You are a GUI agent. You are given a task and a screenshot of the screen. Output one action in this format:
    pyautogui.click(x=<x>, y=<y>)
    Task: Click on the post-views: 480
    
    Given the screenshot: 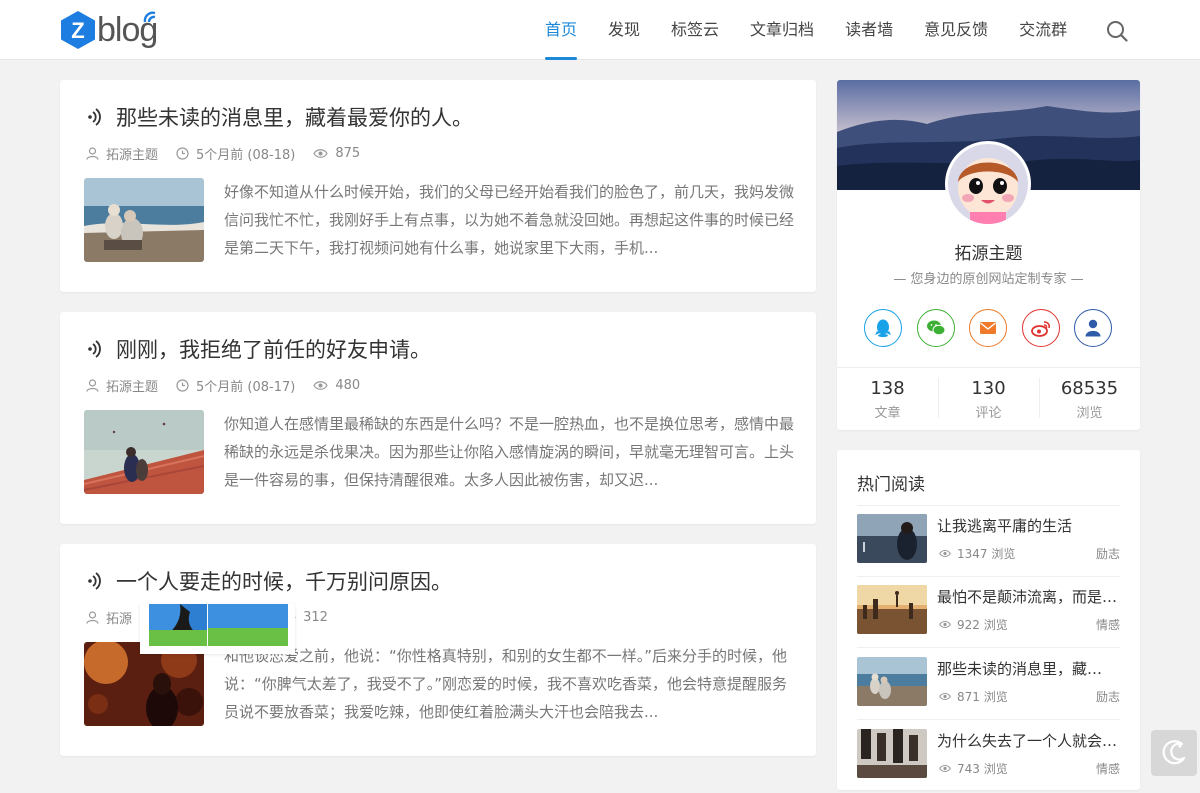 What is the action you would take?
    pyautogui.click(x=336, y=385)
    